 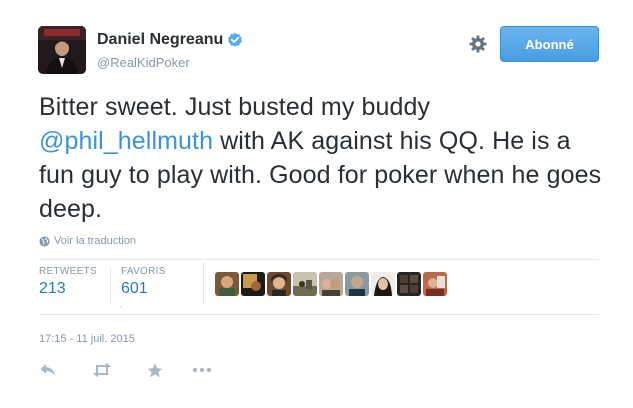 I want to click on stats-top-divider, so click(x=319, y=259).